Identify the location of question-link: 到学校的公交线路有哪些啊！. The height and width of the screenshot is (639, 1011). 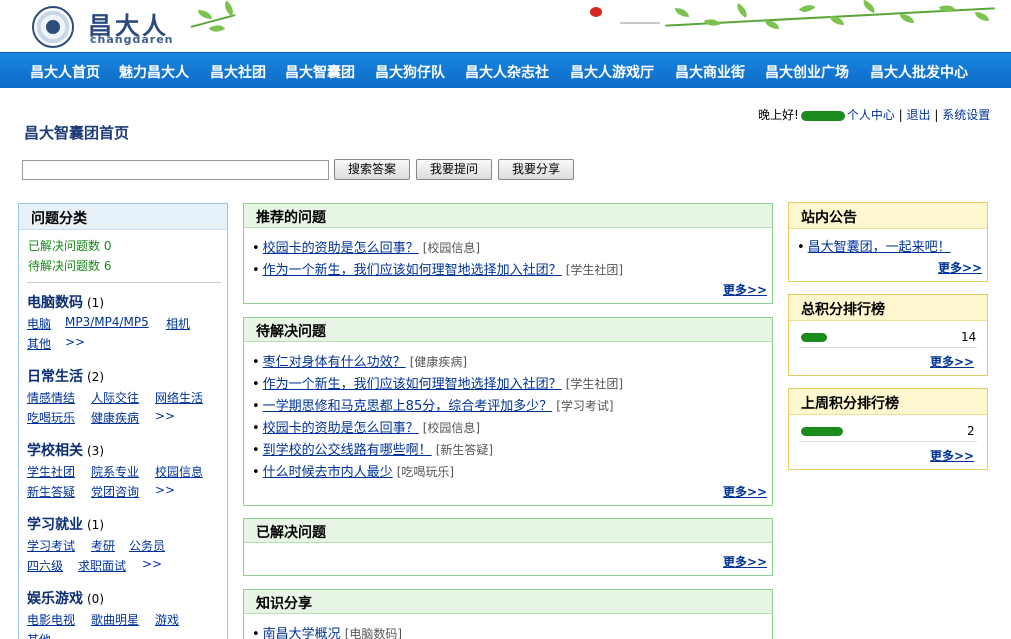
(347, 450).